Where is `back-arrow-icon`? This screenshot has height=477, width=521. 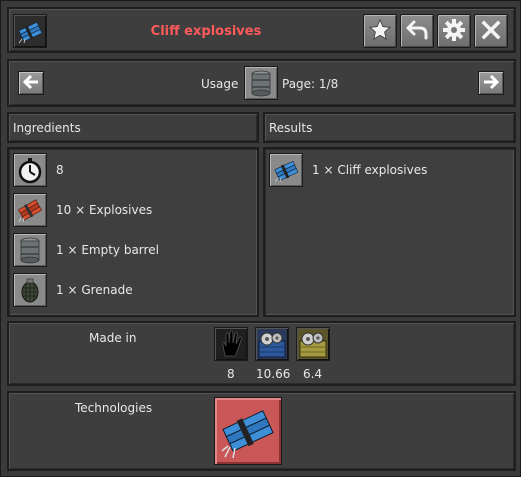
back-arrow-icon is located at coordinates (417, 31).